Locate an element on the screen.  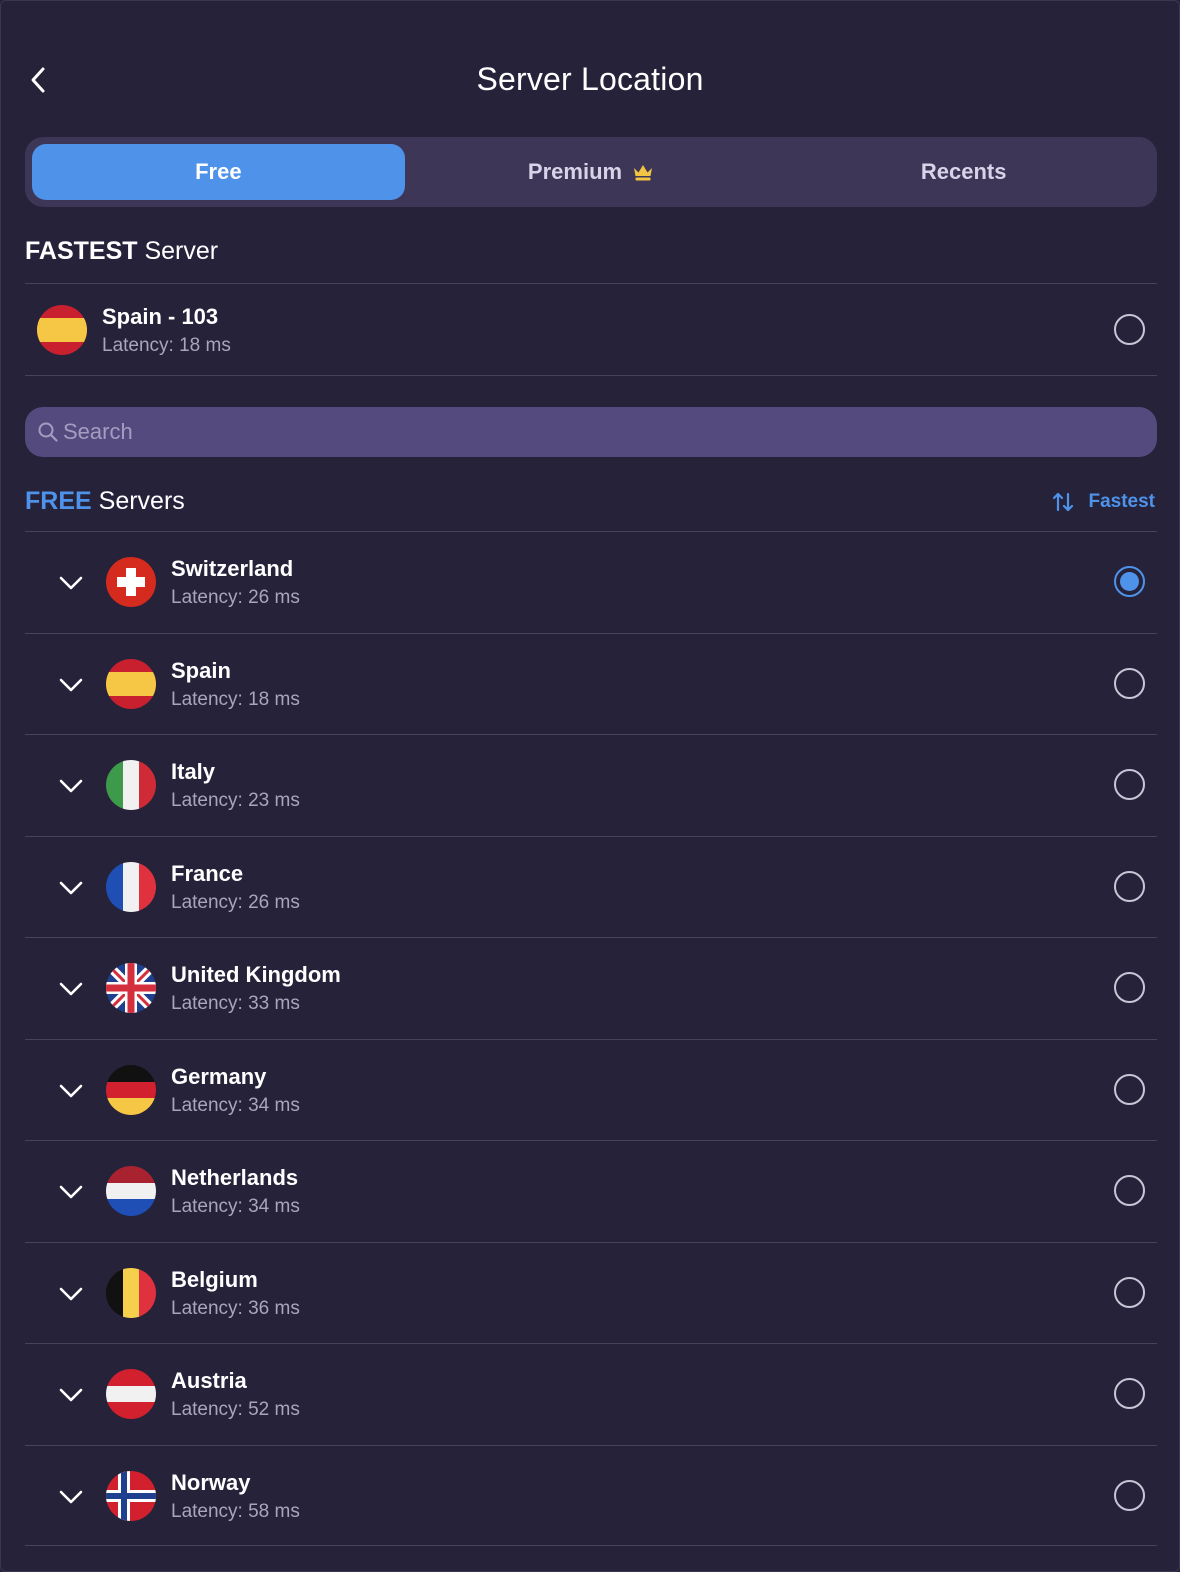
crown-icon is located at coordinates (643, 173).